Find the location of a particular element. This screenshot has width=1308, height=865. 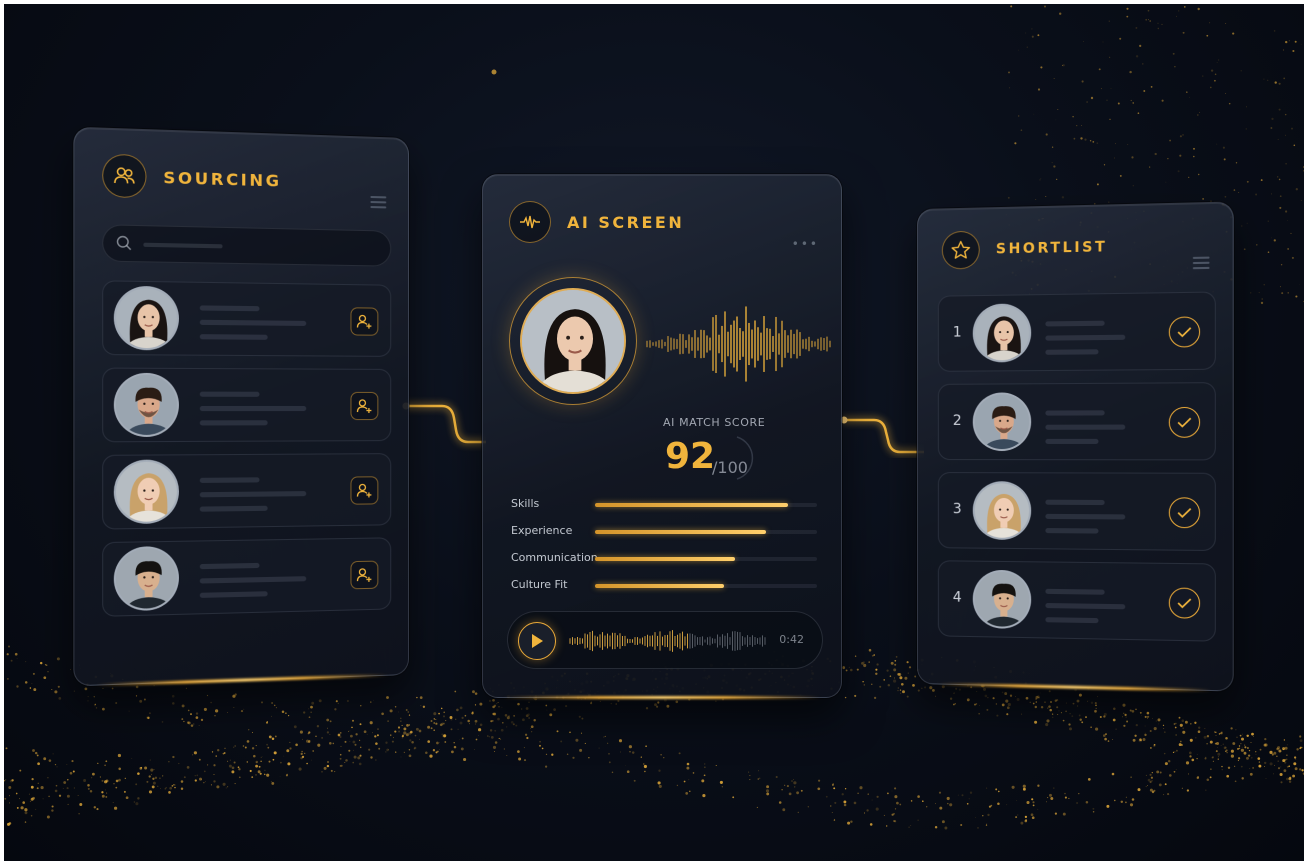

ai-screen-header: AI SCREEN is located at coordinates (596, 222).